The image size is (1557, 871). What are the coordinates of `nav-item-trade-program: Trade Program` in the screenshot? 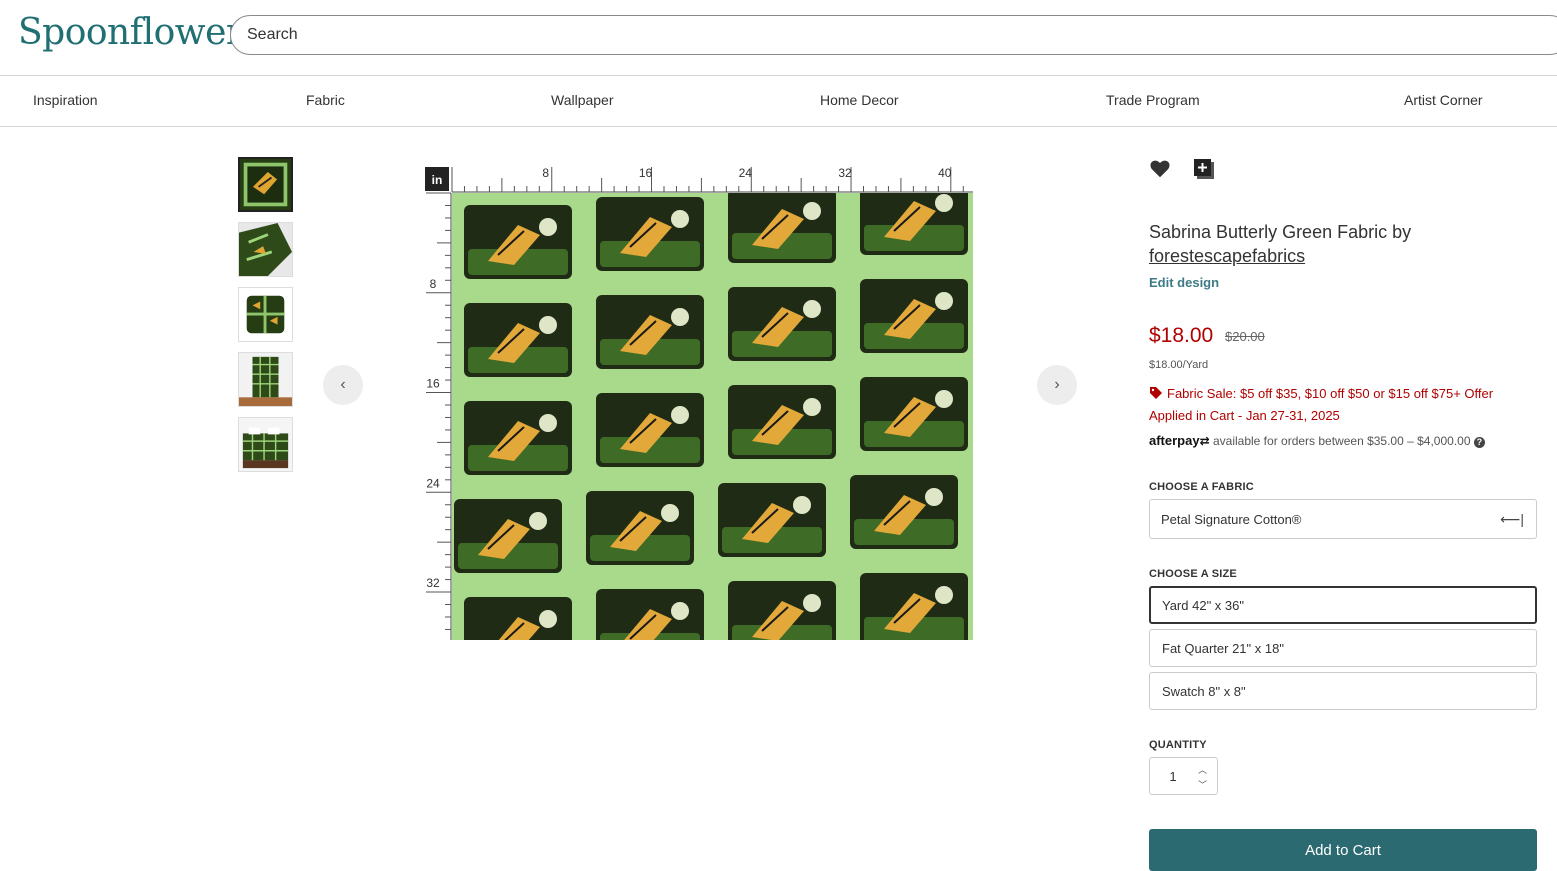 It's located at (1153, 100).